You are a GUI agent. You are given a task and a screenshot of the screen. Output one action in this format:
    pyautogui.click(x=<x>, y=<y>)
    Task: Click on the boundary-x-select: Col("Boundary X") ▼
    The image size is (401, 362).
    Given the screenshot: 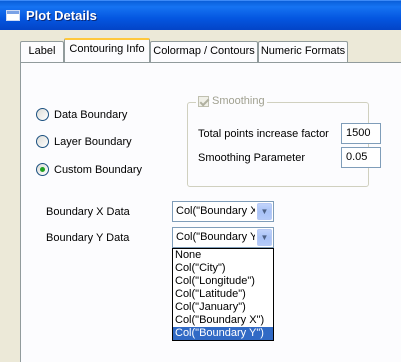 What is the action you would take?
    pyautogui.click(x=223, y=211)
    